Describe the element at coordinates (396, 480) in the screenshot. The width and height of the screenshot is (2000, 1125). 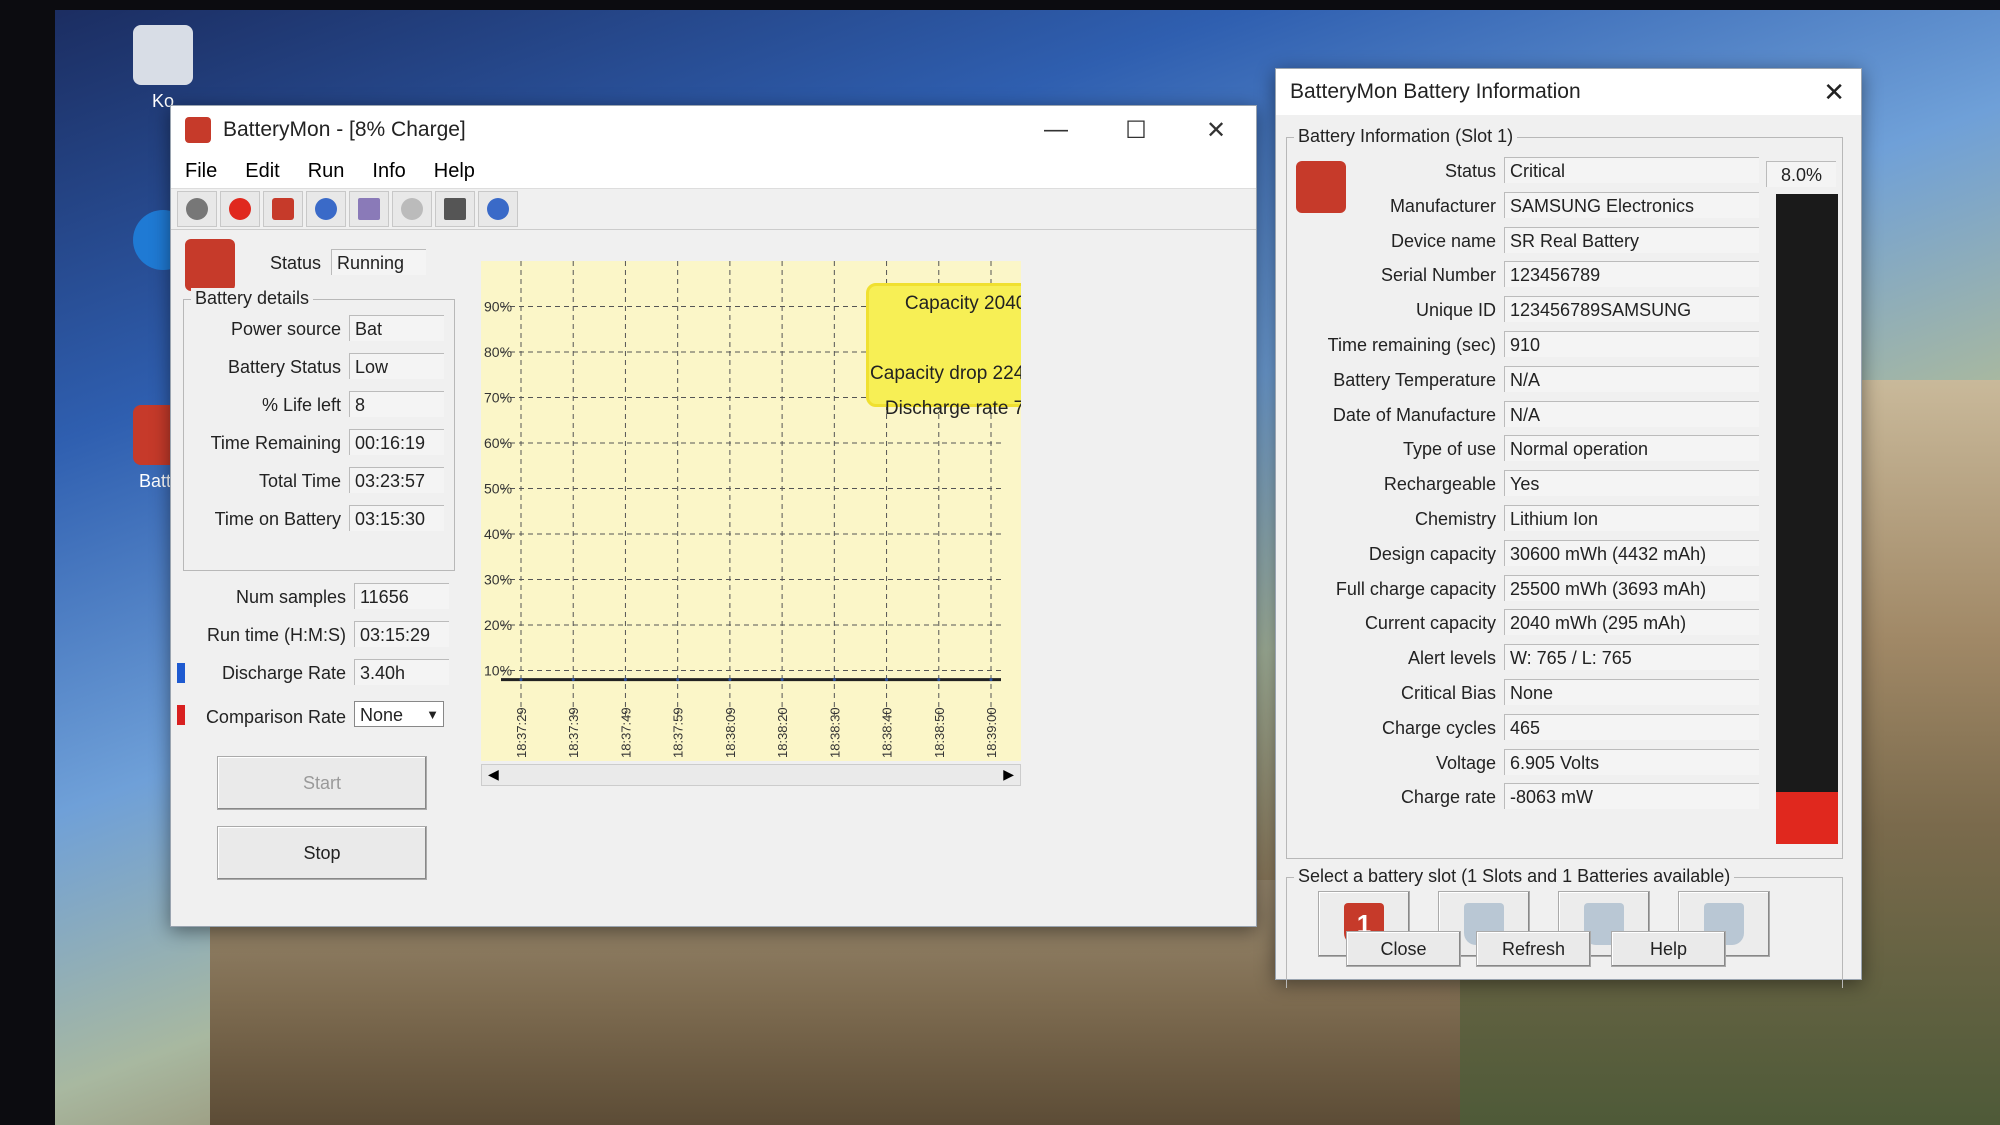
I see `total-time-value: 03:23:57` at that location.